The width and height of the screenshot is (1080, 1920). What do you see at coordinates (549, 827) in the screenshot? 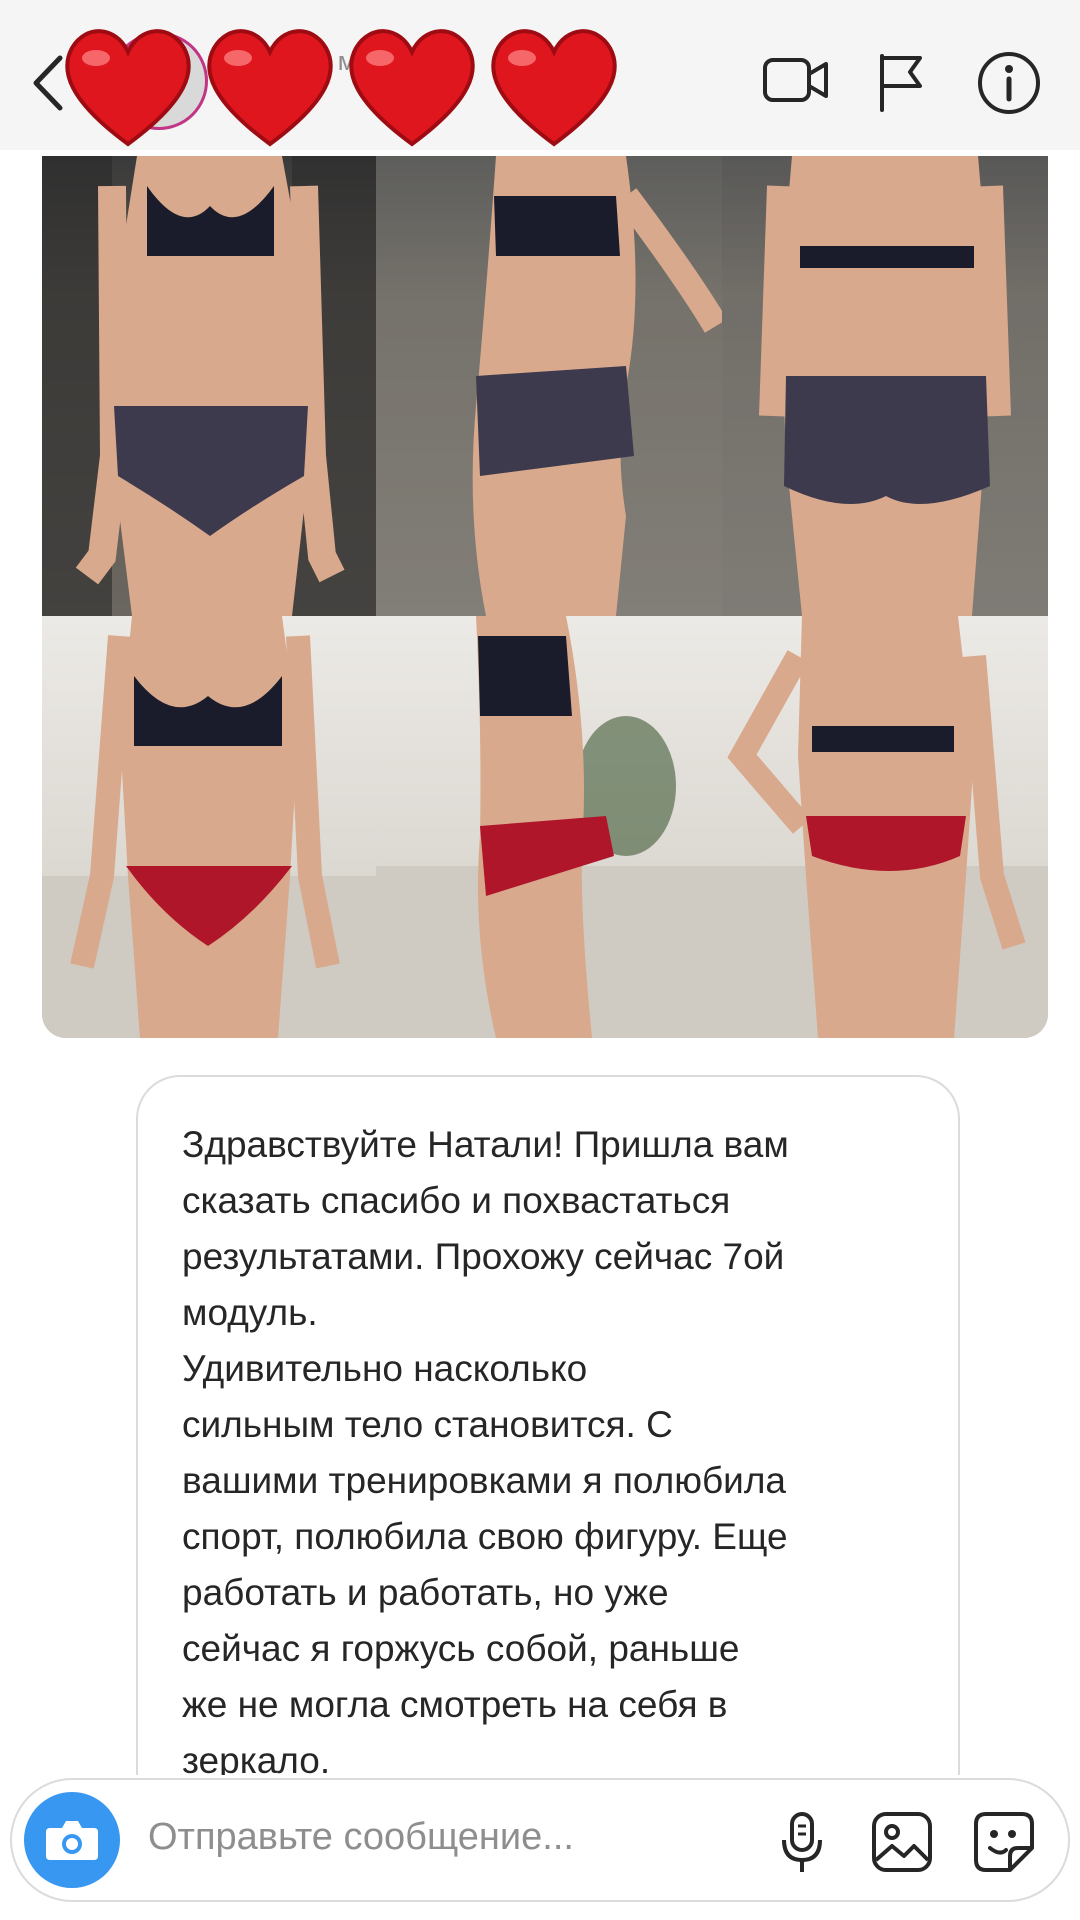
I see `photo-after-side` at bounding box center [549, 827].